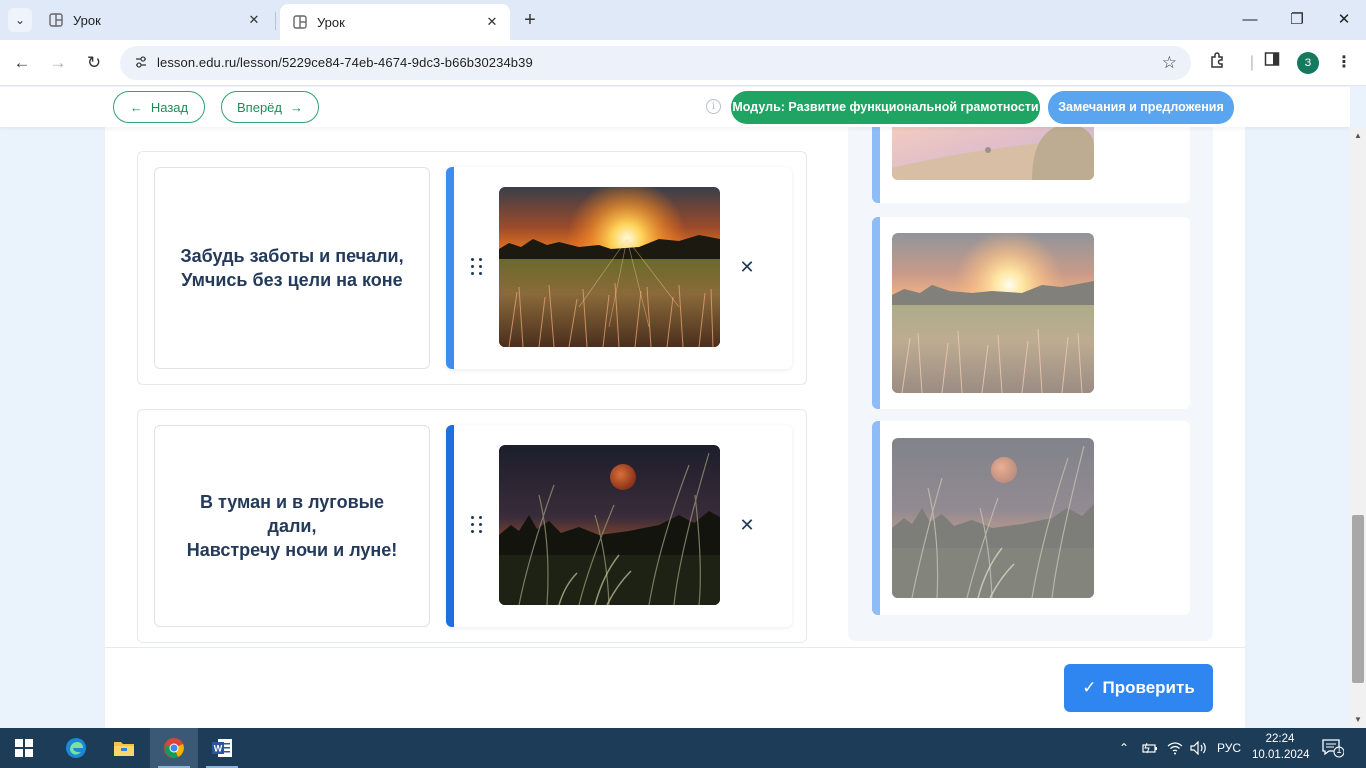 This screenshot has height=768, width=1366. I want to click on check-button: ✓ Проверить, so click(1138, 688).